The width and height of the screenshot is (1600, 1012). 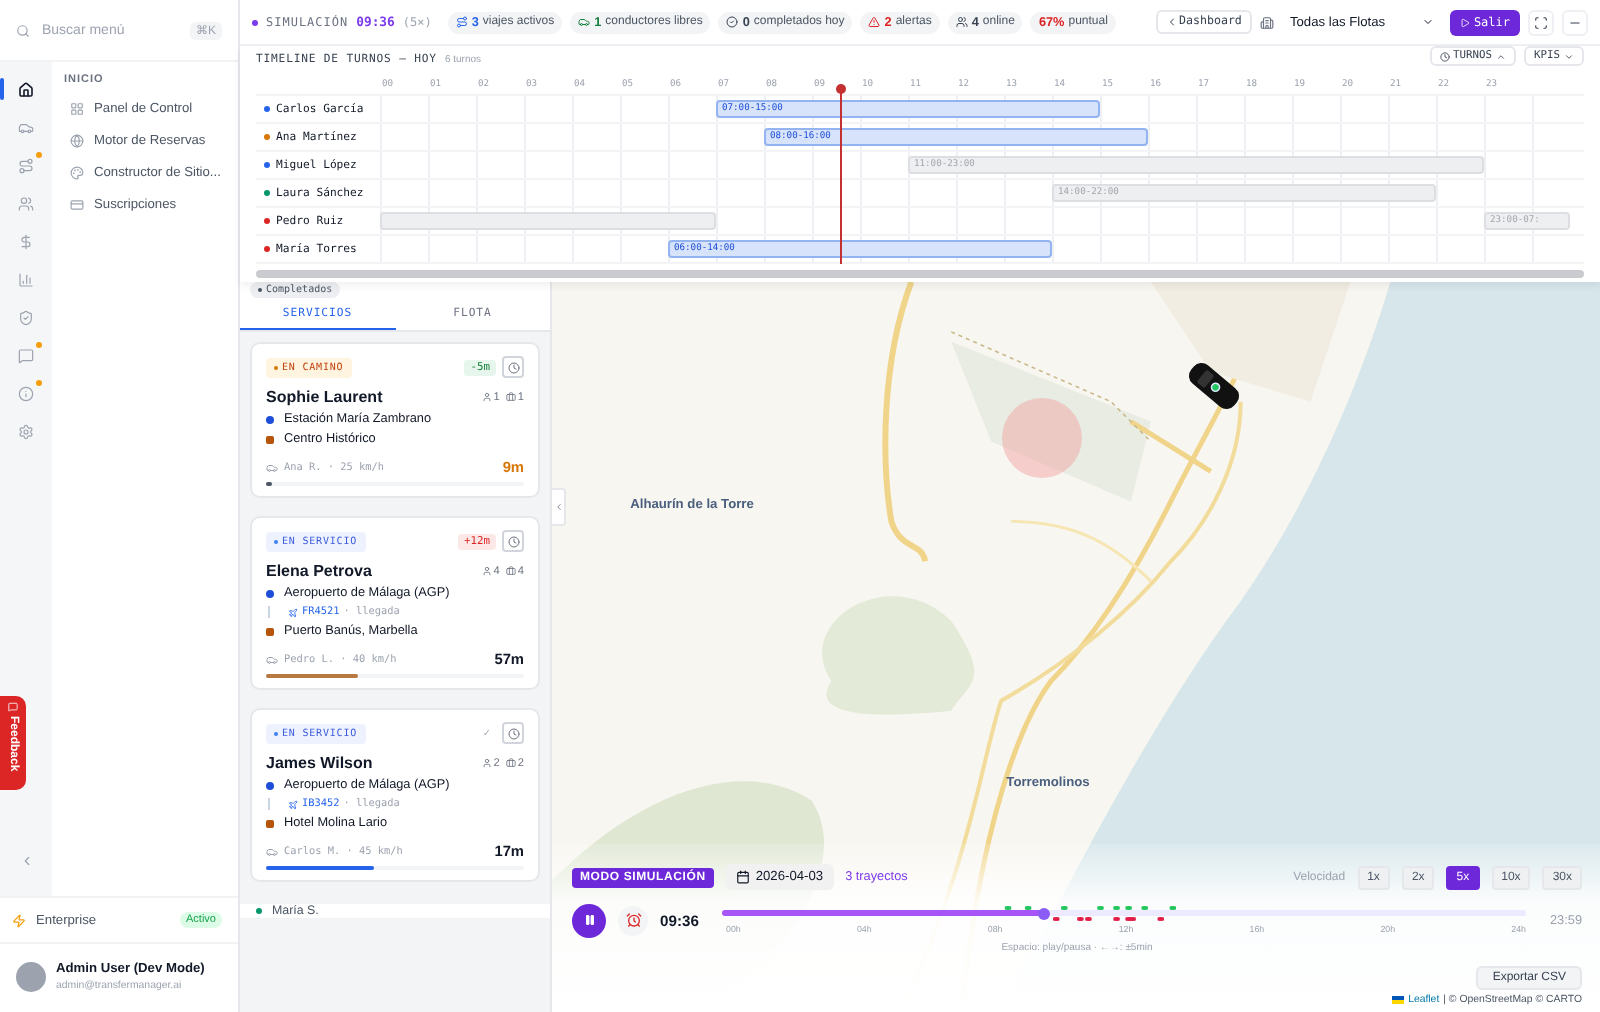 What do you see at coordinates (19, 920) in the screenshot?
I see `lightning-icon` at bounding box center [19, 920].